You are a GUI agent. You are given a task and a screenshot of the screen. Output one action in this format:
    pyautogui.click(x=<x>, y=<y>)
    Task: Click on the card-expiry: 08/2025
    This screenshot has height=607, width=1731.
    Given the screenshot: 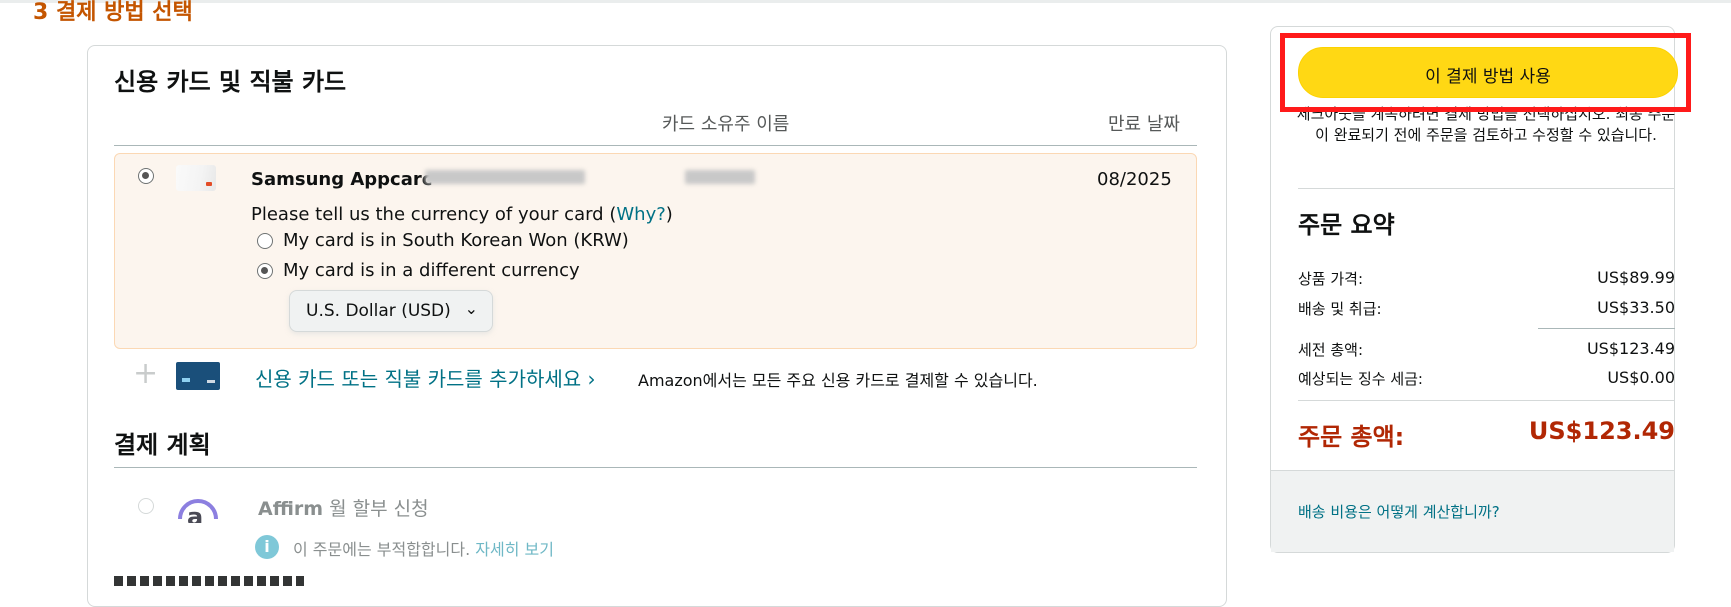 What is the action you would take?
    pyautogui.click(x=1134, y=179)
    